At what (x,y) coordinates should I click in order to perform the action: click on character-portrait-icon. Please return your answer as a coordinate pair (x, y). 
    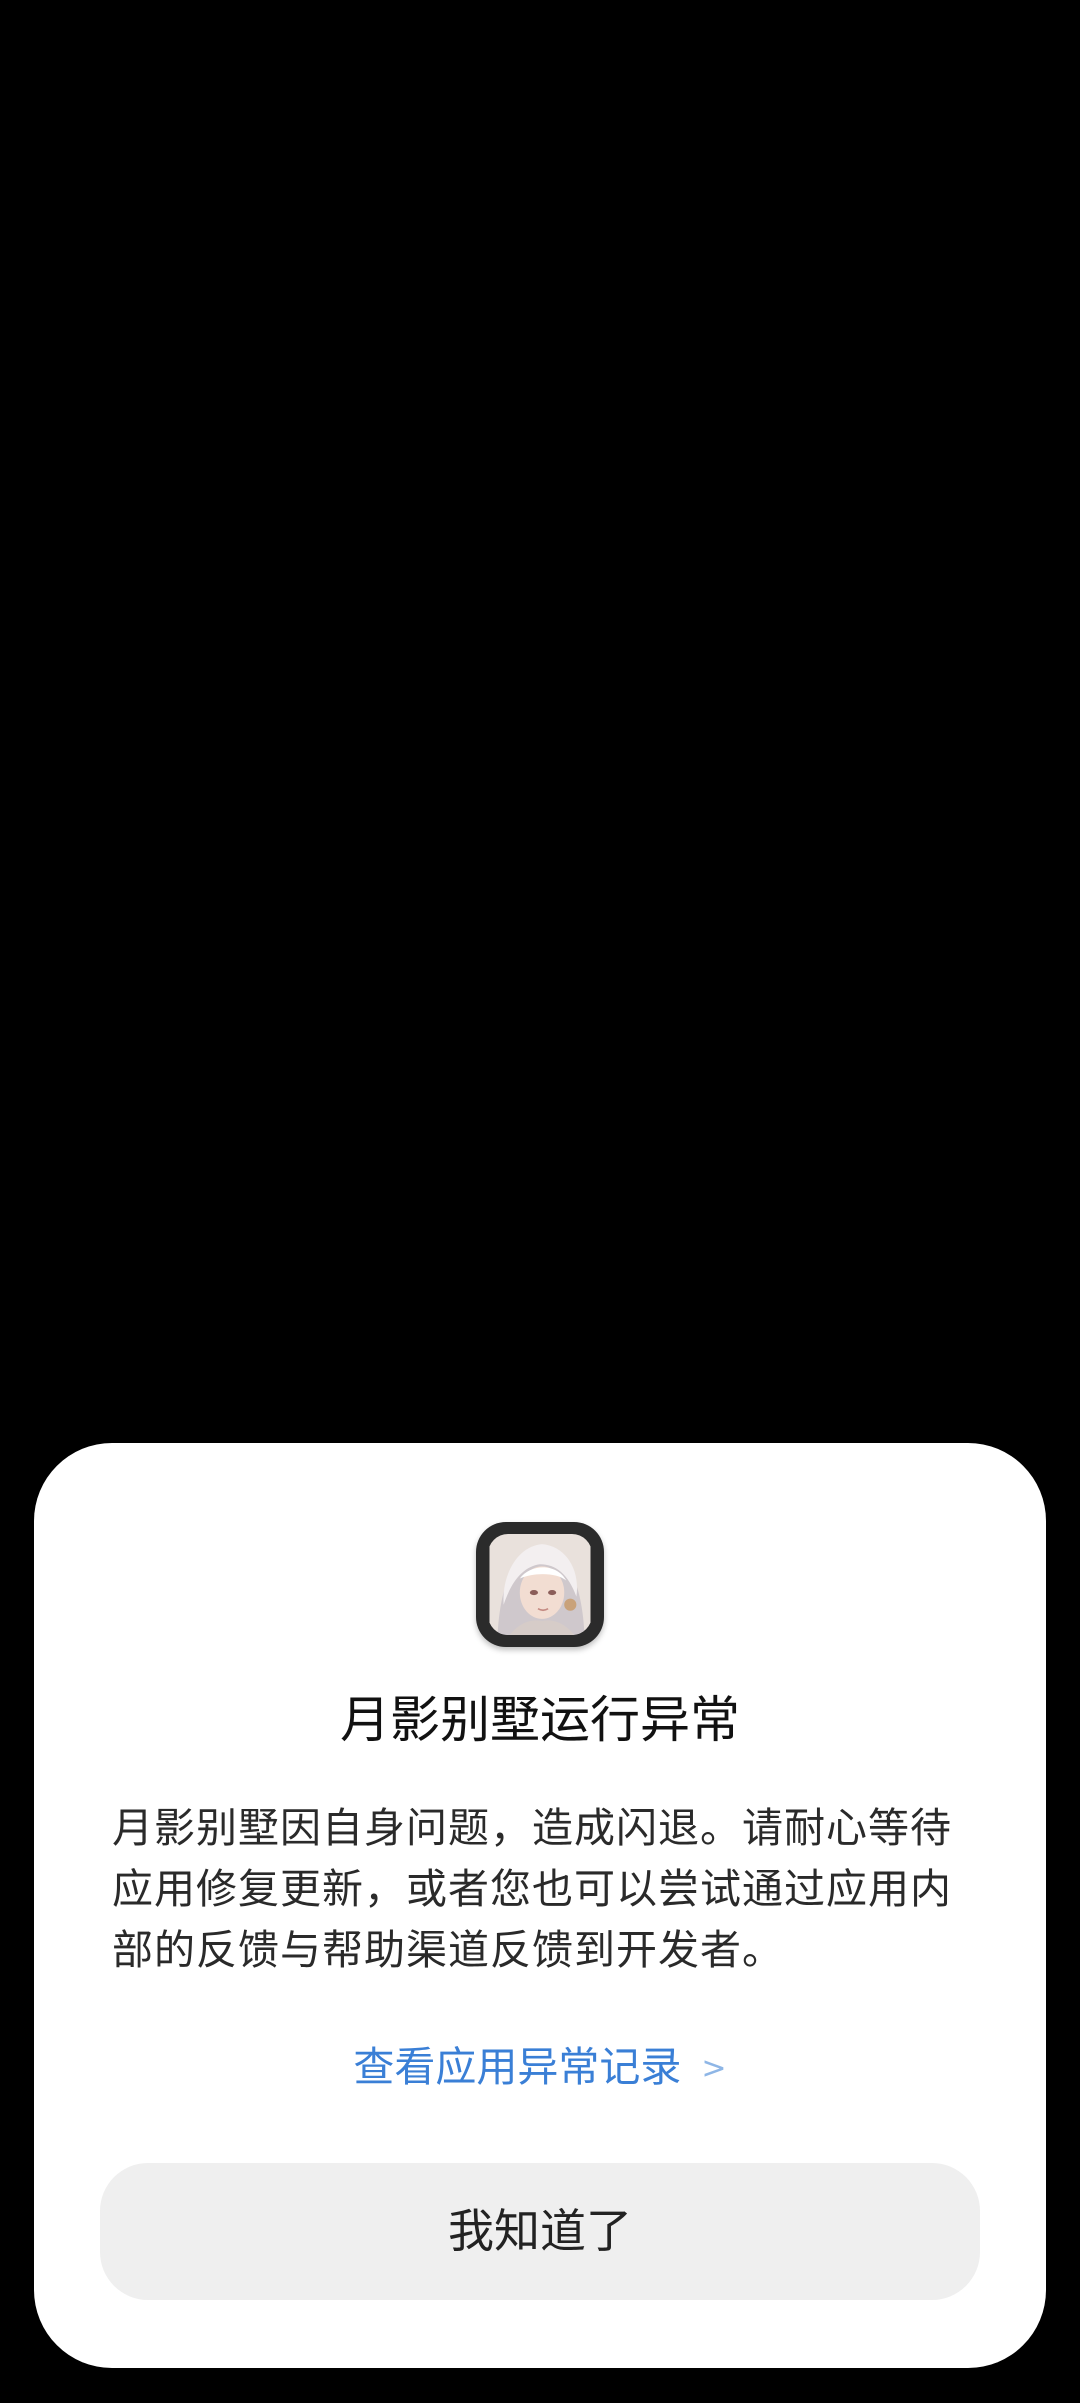
    Looking at the image, I should click on (540, 1584).